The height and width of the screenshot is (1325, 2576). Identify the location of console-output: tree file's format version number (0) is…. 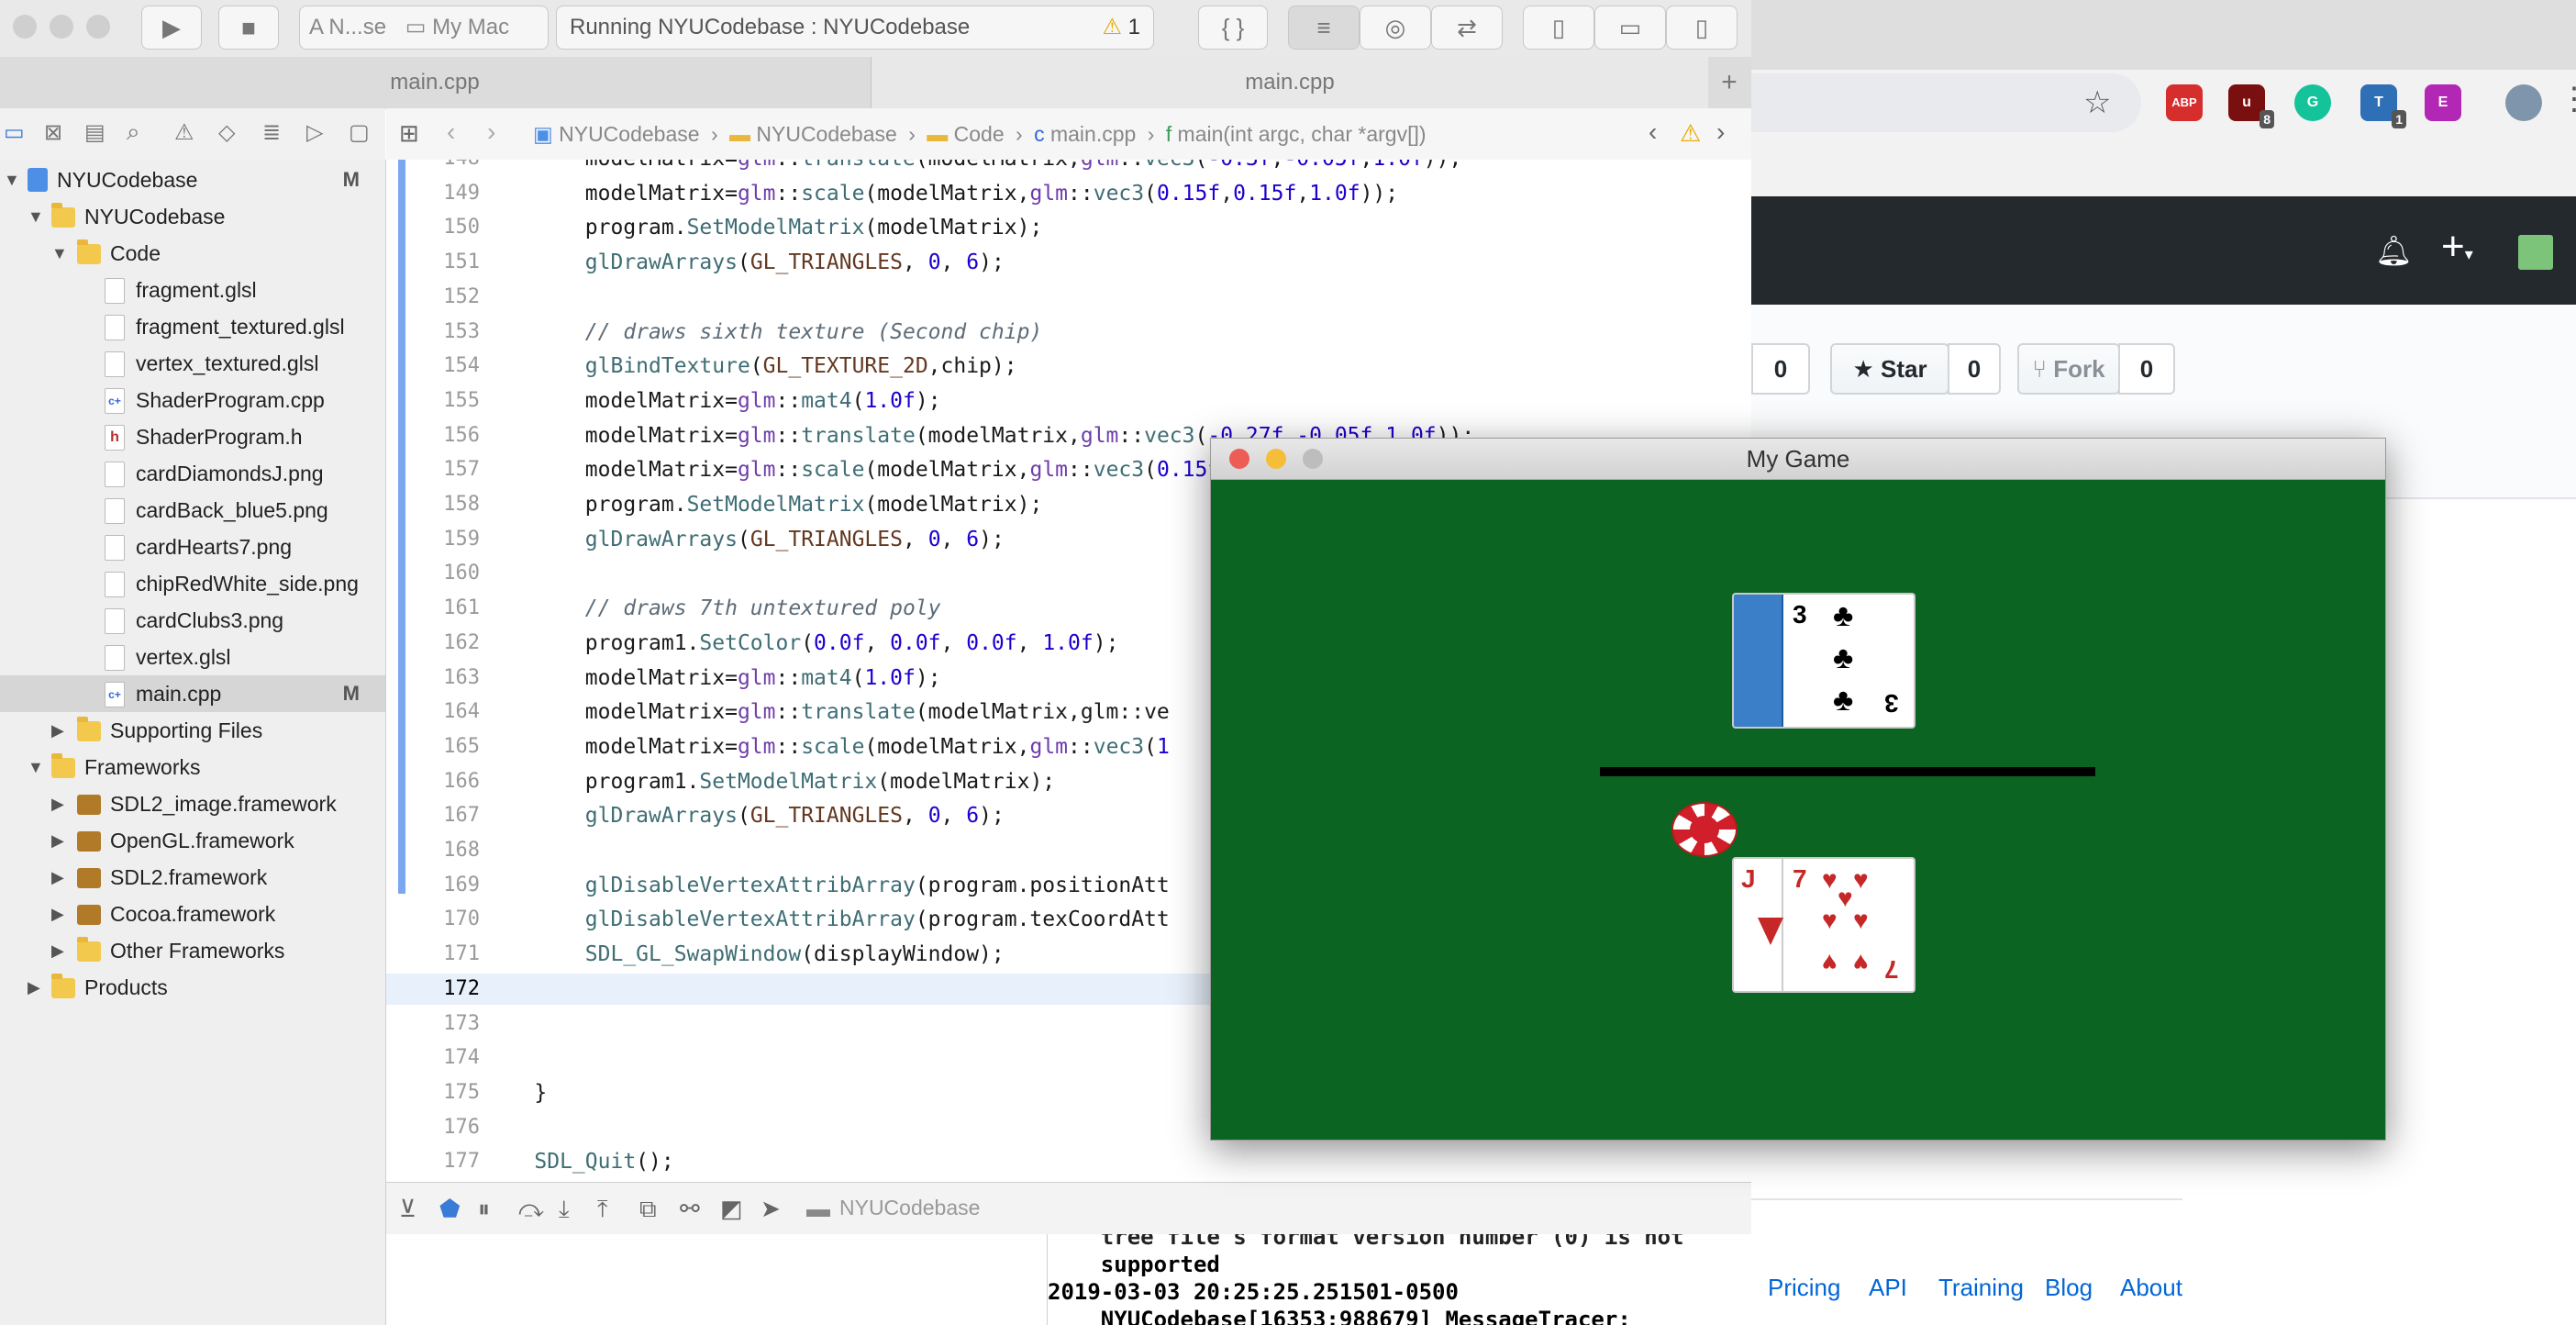
(1399, 1279).